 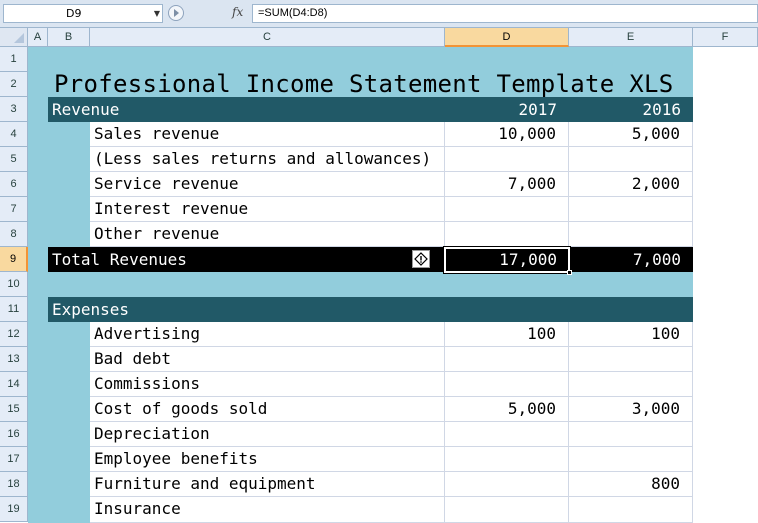 I want to click on revenue-2017-cell: 10,000, so click(x=507, y=134).